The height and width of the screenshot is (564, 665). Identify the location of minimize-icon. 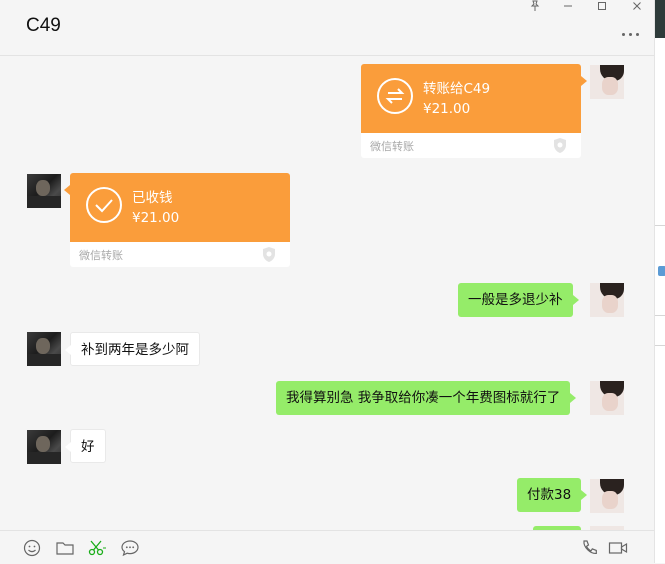
(568, 7).